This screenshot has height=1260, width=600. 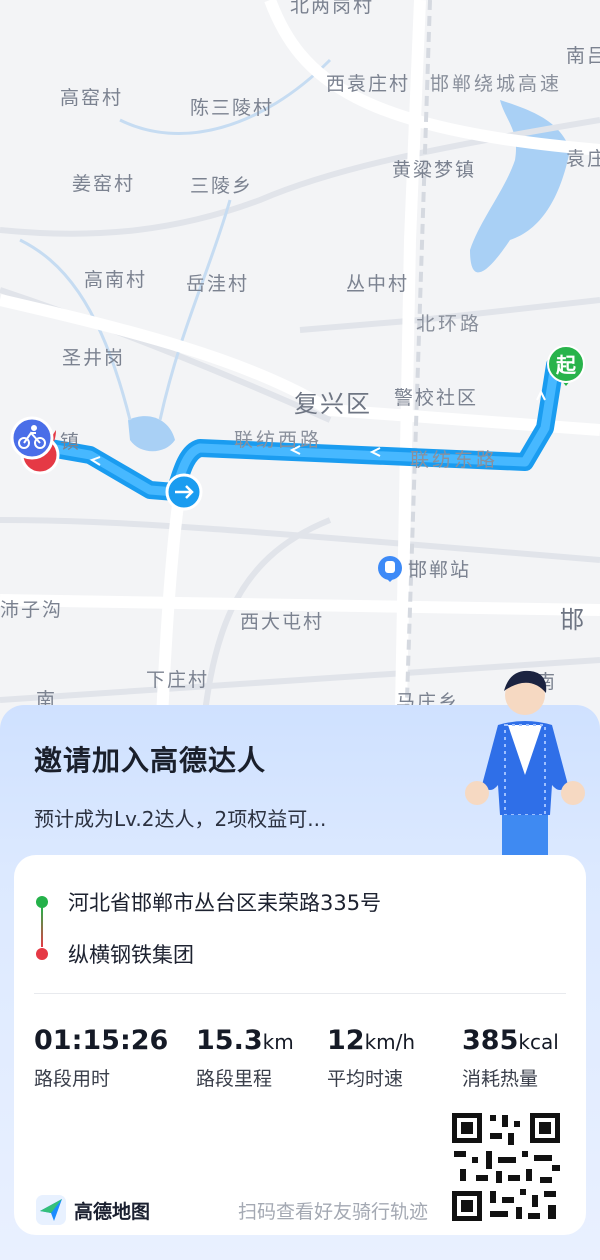 I want to click on place-label: 陈三陵村, so click(x=232, y=108).